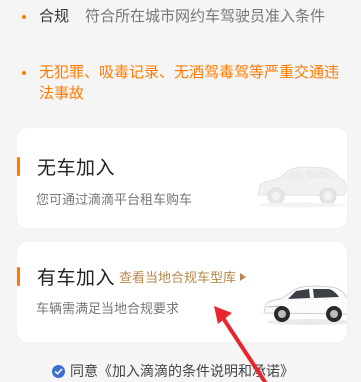  What do you see at coordinates (76, 278) in the screenshot?
I see `card-title: 有车加入` at bounding box center [76, 278].